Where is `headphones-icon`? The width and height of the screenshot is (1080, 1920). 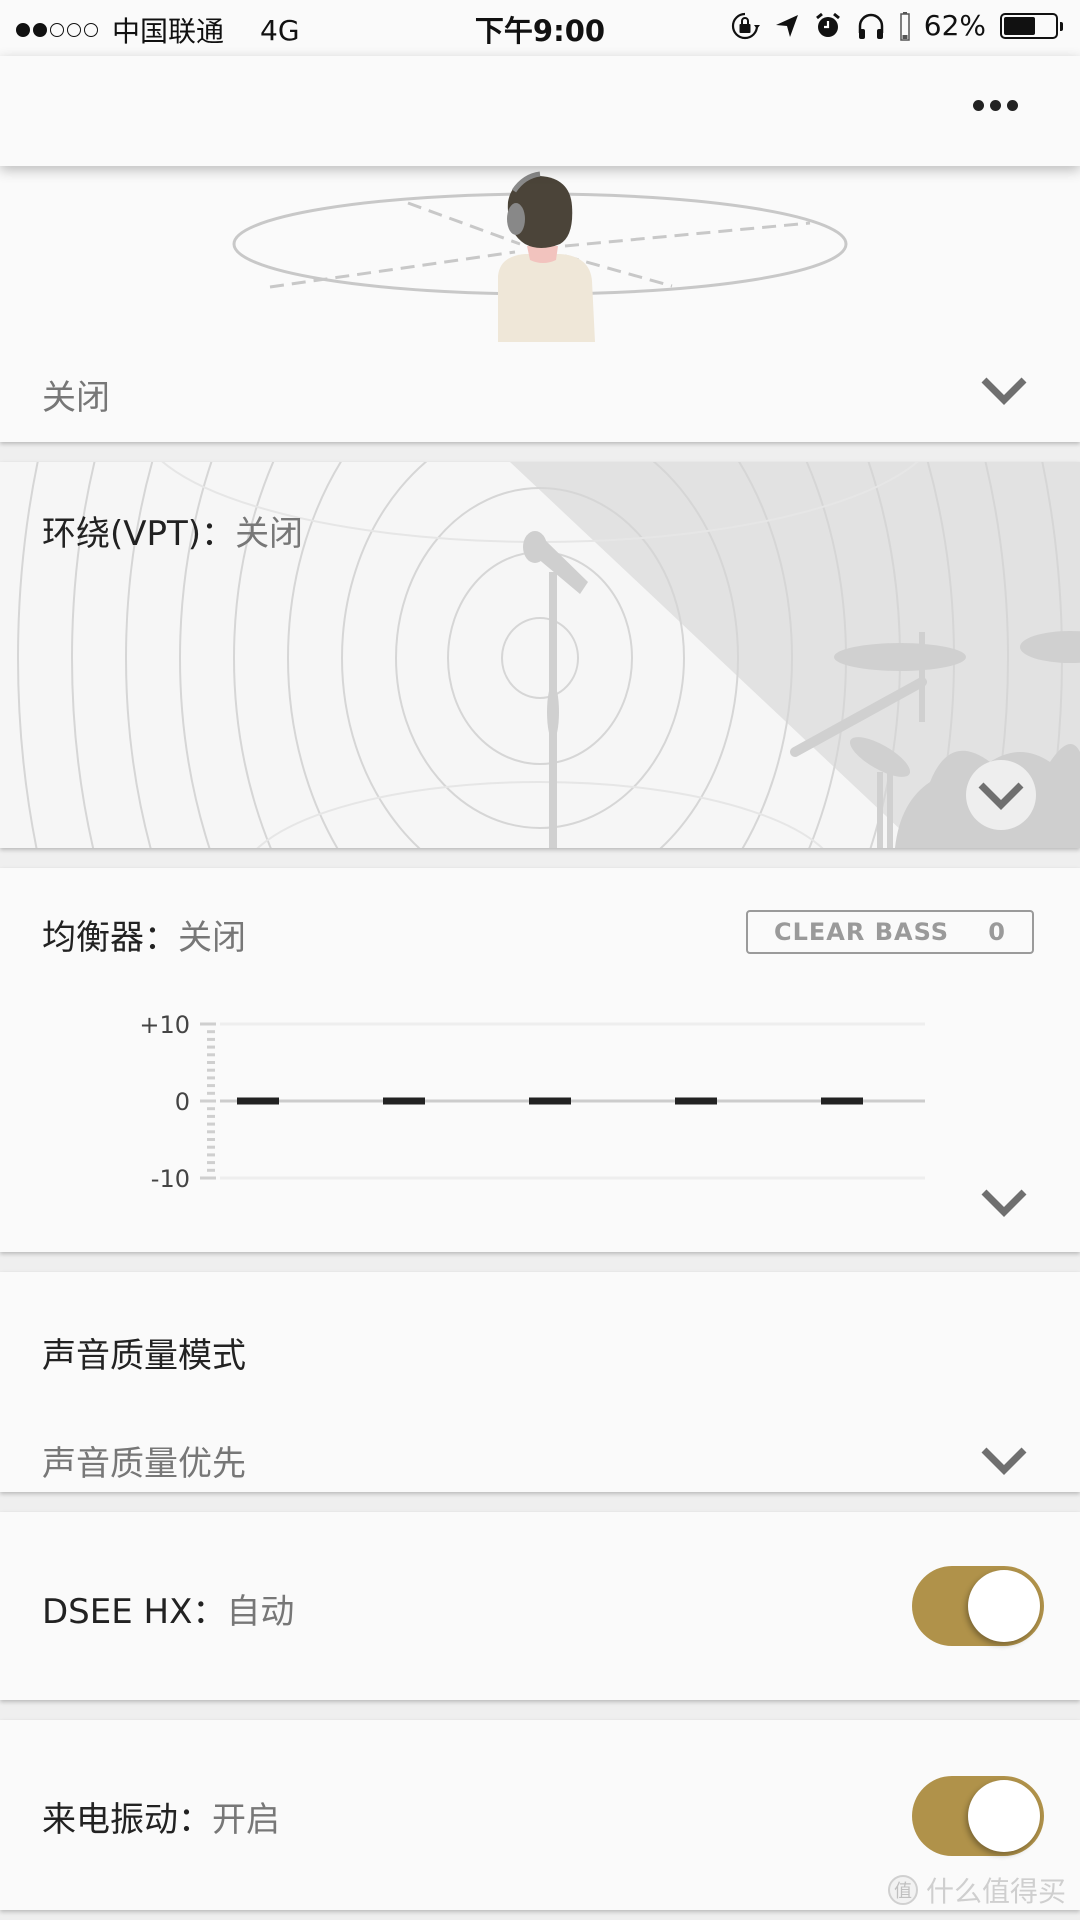
headphones-icon is located at coordinates (871, 26).